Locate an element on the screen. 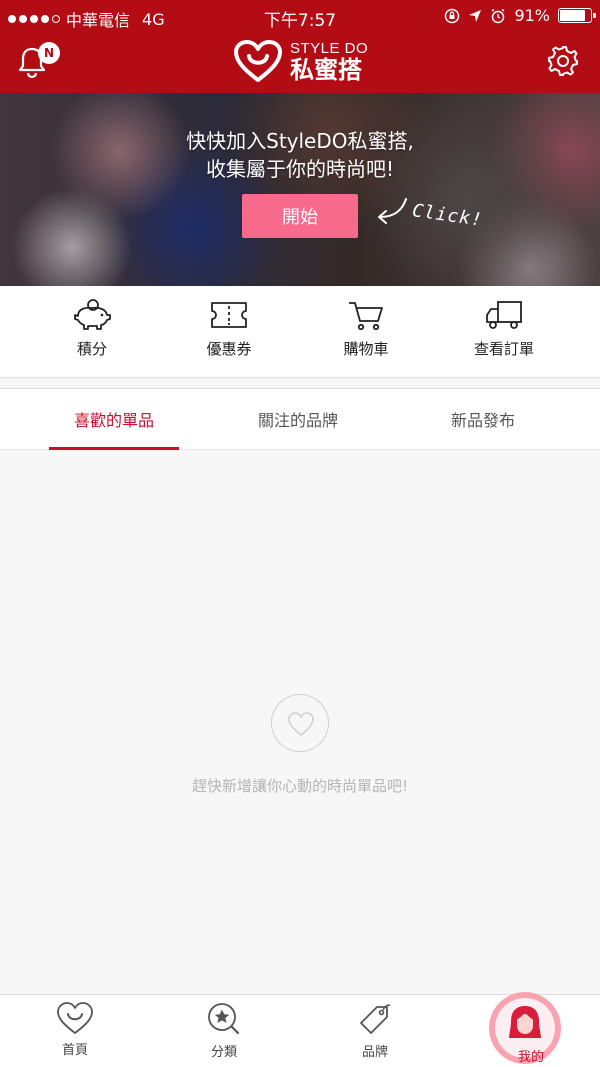 The height and width of the screenshot is (1067, 600). heart-icon is located at coordinates (301, 724).